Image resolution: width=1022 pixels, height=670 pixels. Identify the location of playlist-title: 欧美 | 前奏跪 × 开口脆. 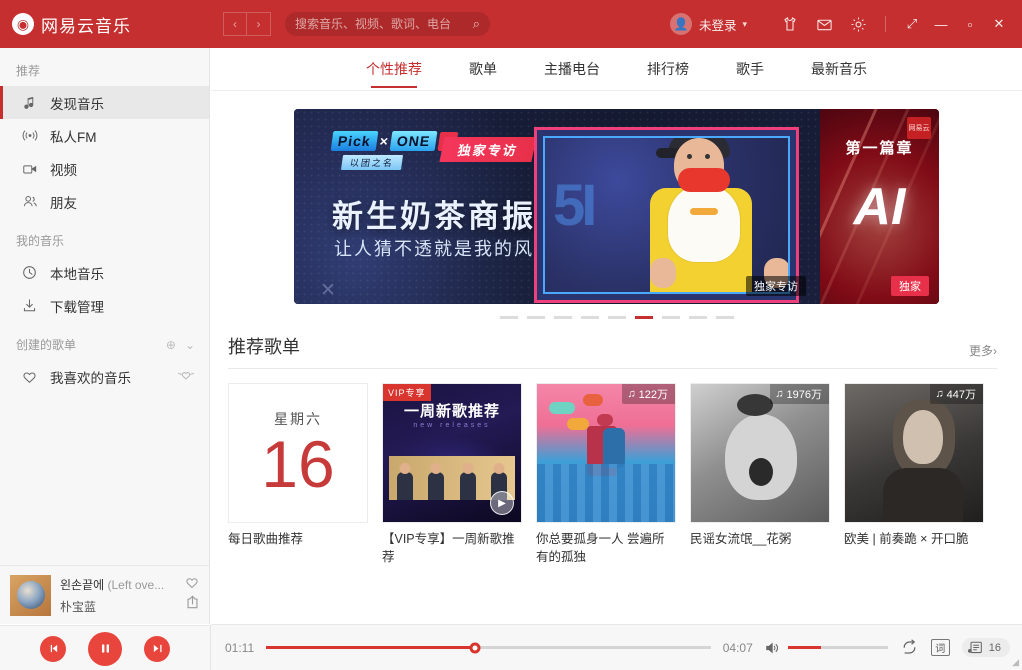
(914, 539).